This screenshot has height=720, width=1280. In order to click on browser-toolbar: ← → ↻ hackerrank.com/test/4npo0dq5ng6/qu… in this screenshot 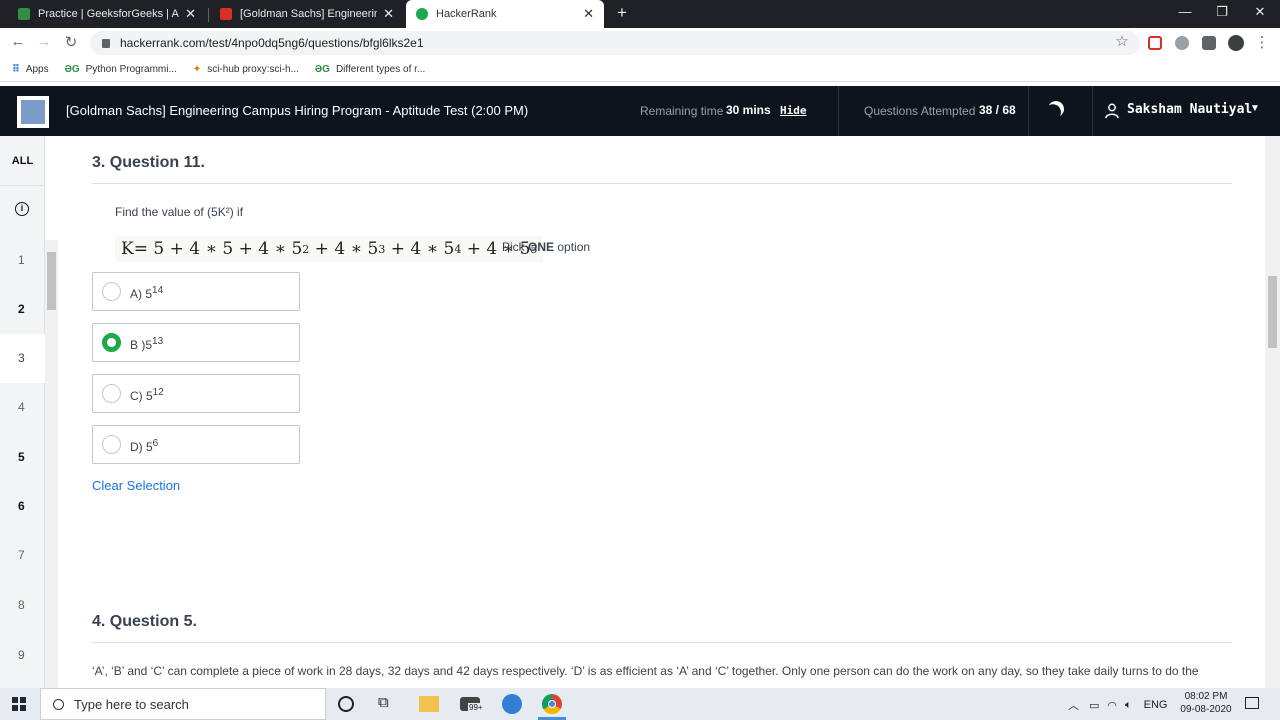, I will do `click(640, 43)`.